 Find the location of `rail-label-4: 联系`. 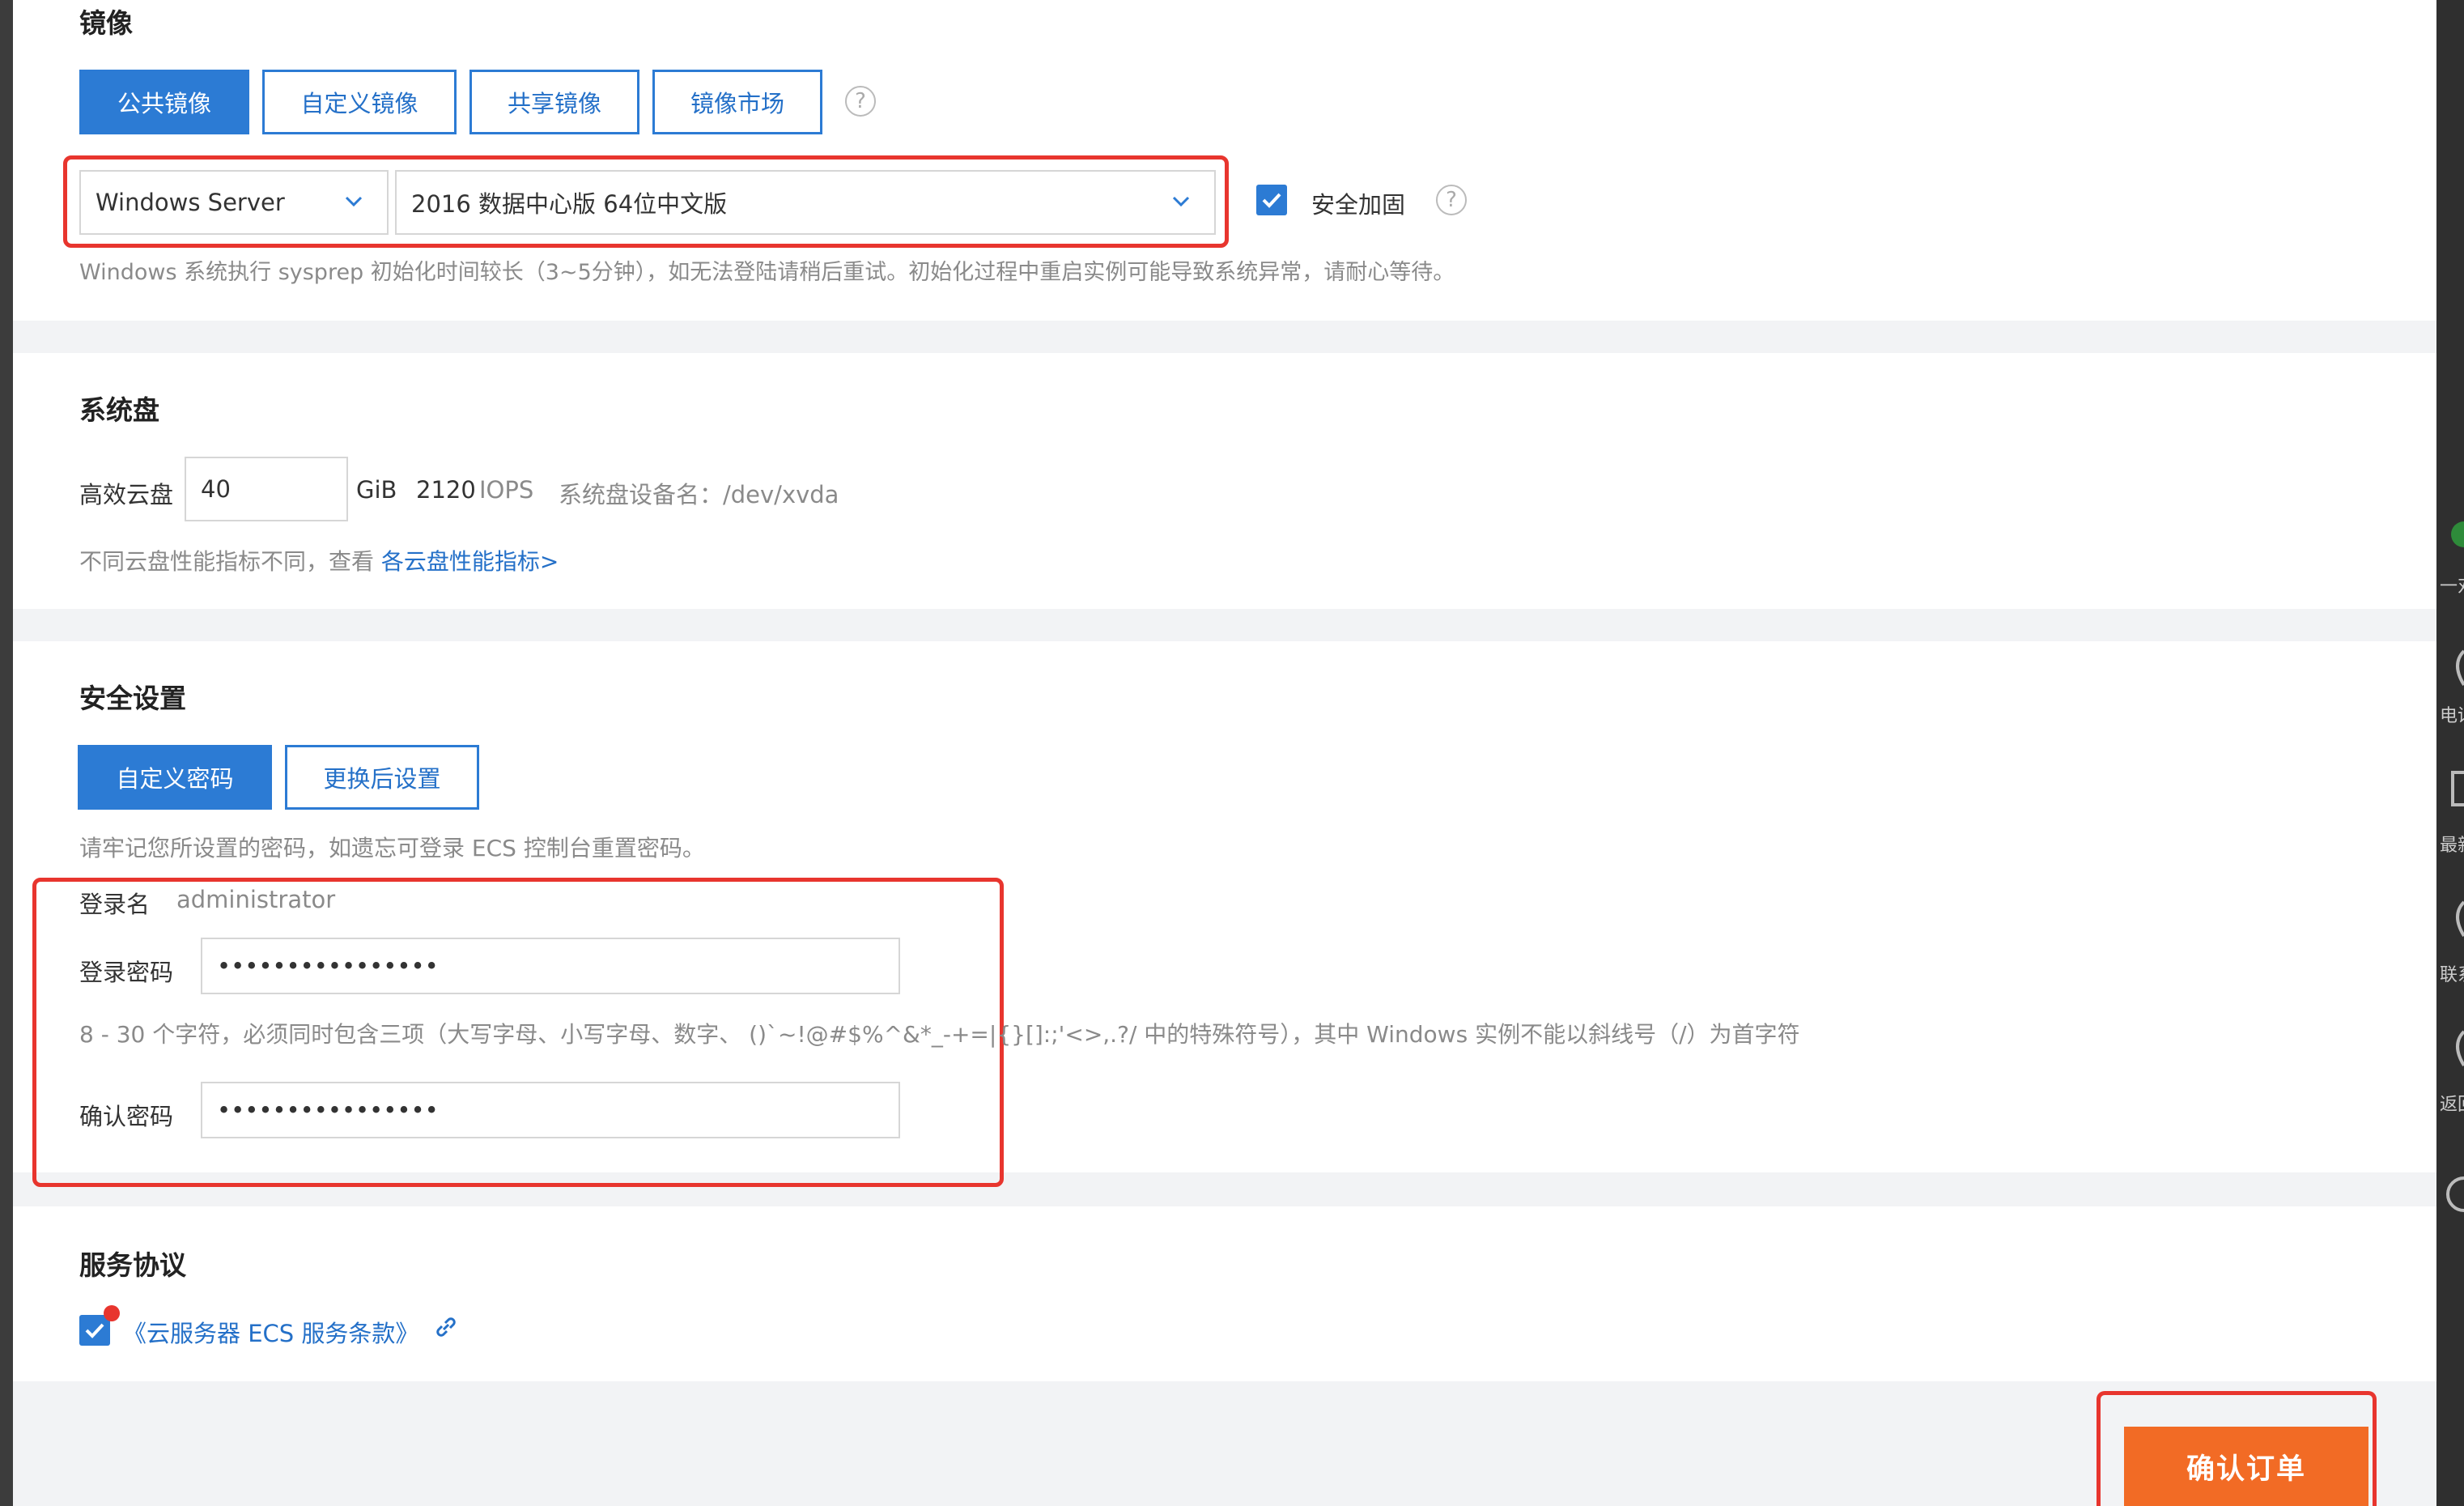

rail-label-4: 联系 is located at coordinates (2452, 975).